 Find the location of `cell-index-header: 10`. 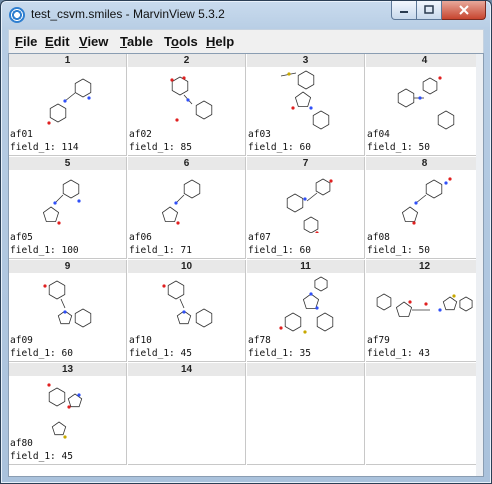

cell-index-header: 10 is located at coordinates (186, 266).